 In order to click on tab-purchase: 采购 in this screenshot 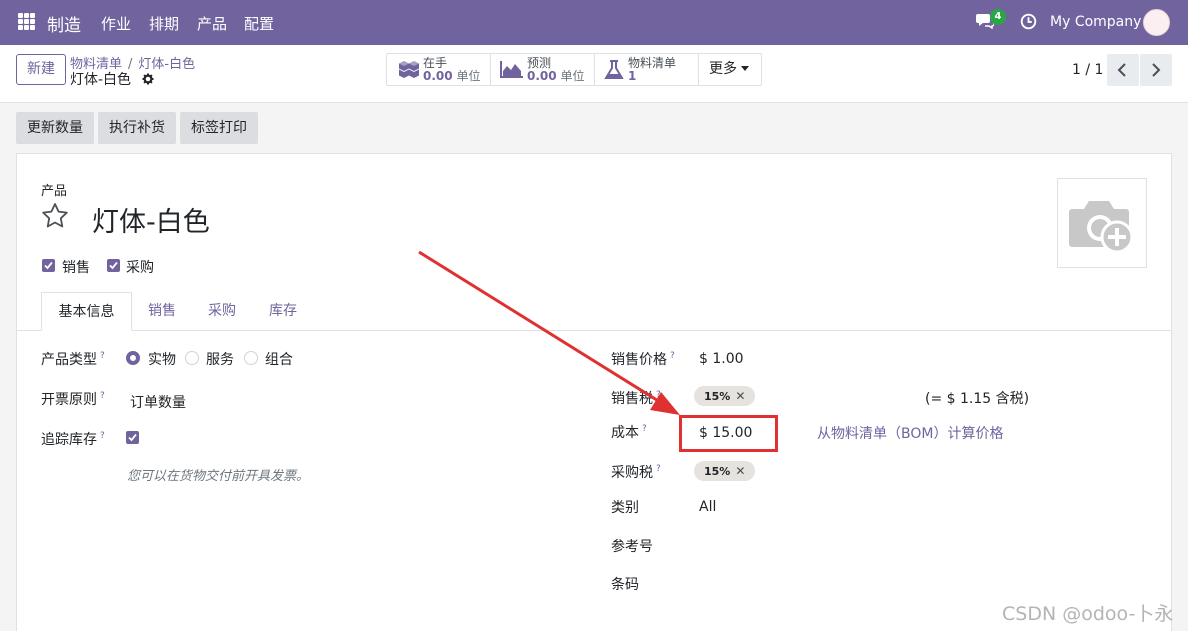, I will do `click(222, 311)`.